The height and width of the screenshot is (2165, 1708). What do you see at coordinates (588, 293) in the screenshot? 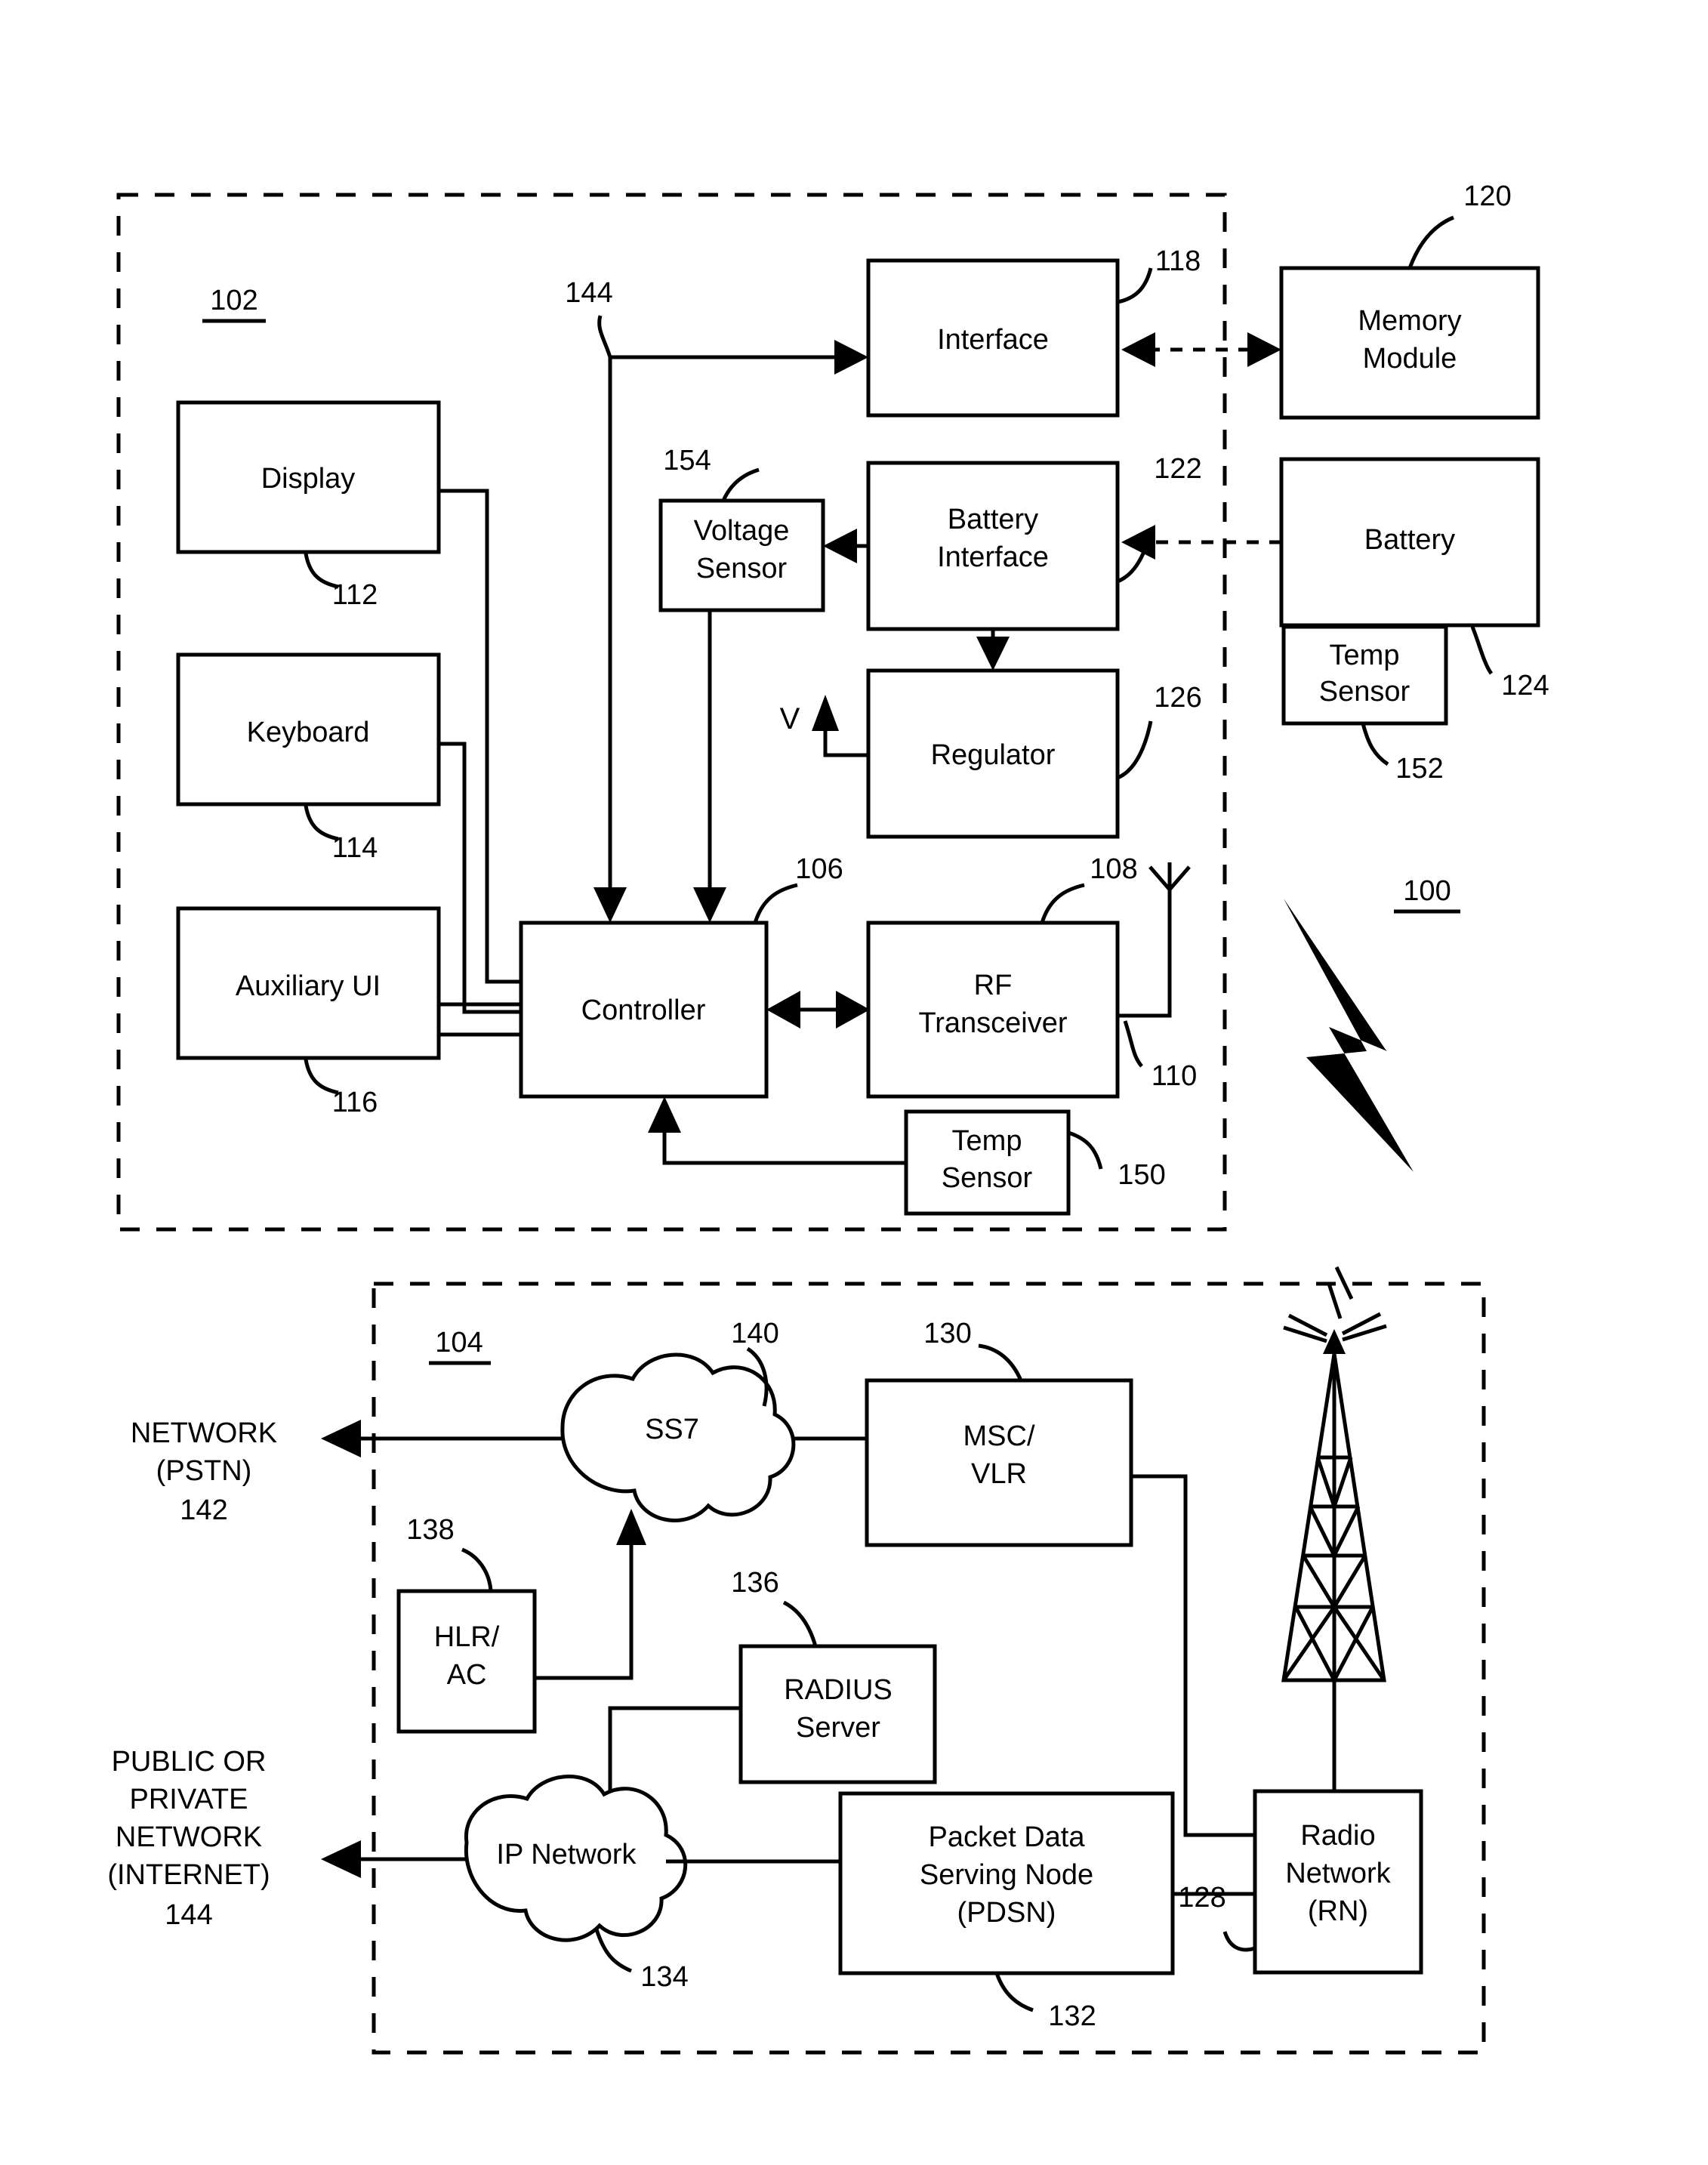
I see `ref-144-bus: 144` at bounding box center [588, 293].